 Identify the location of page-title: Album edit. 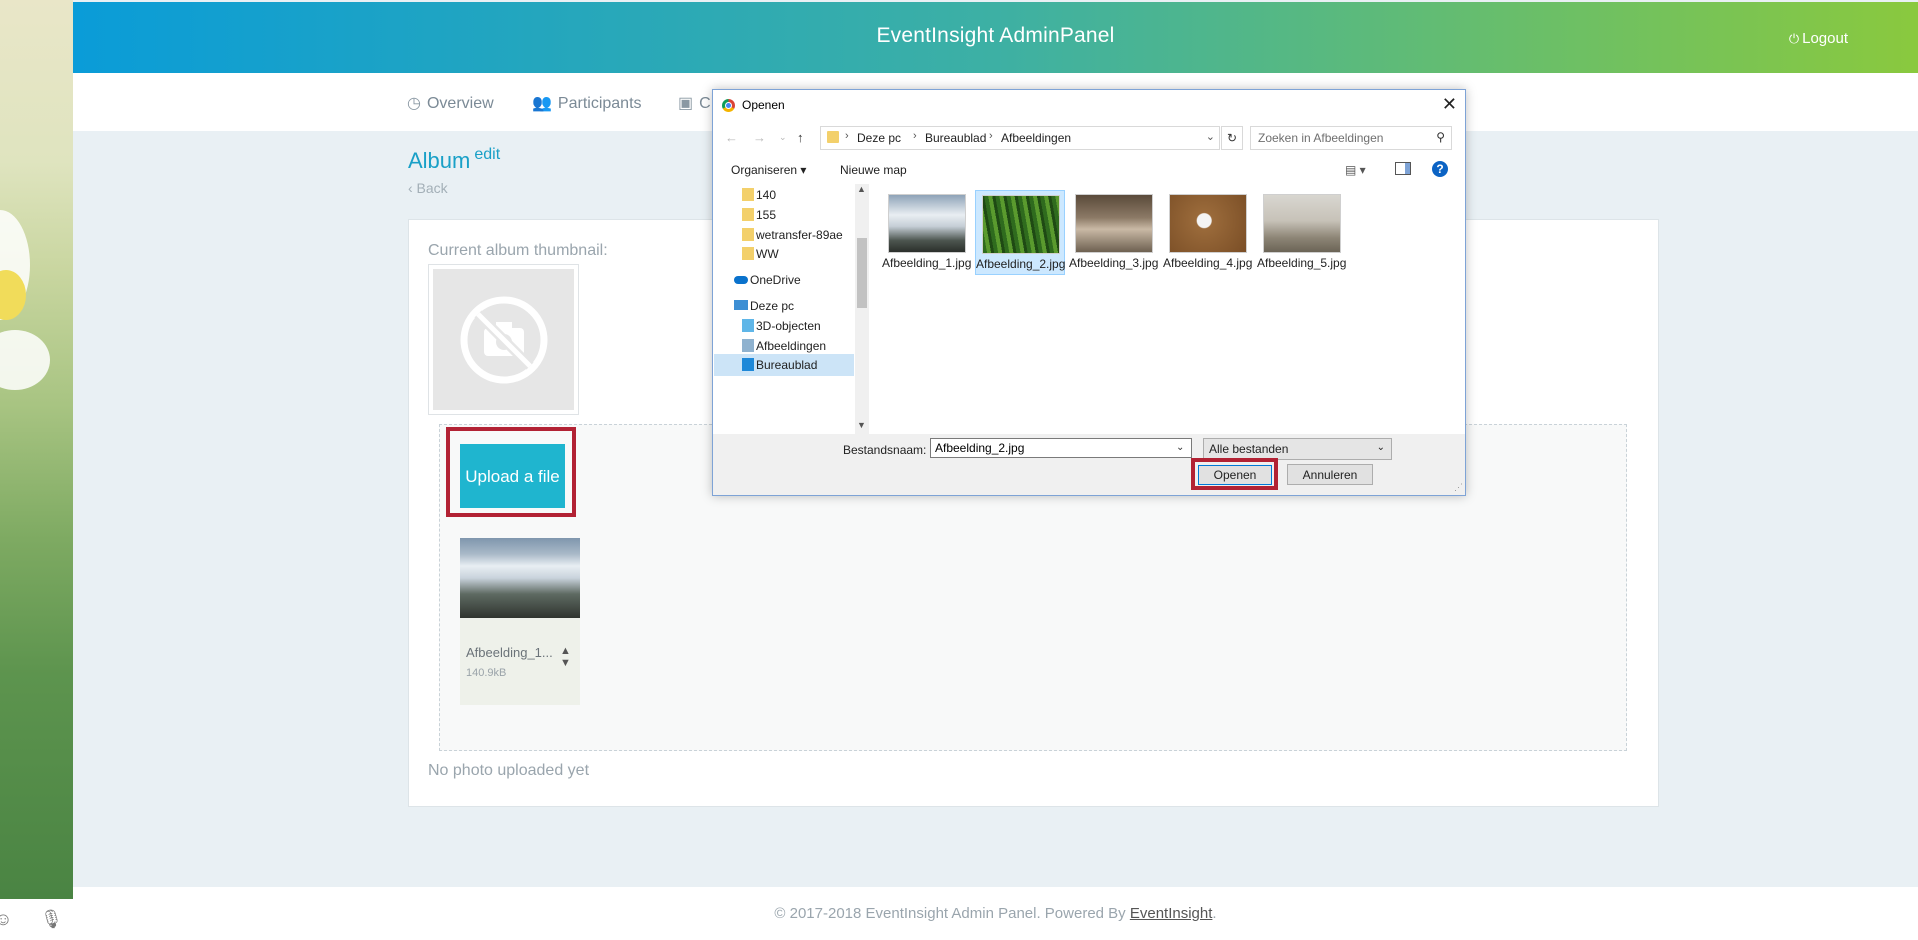
(454, 160).